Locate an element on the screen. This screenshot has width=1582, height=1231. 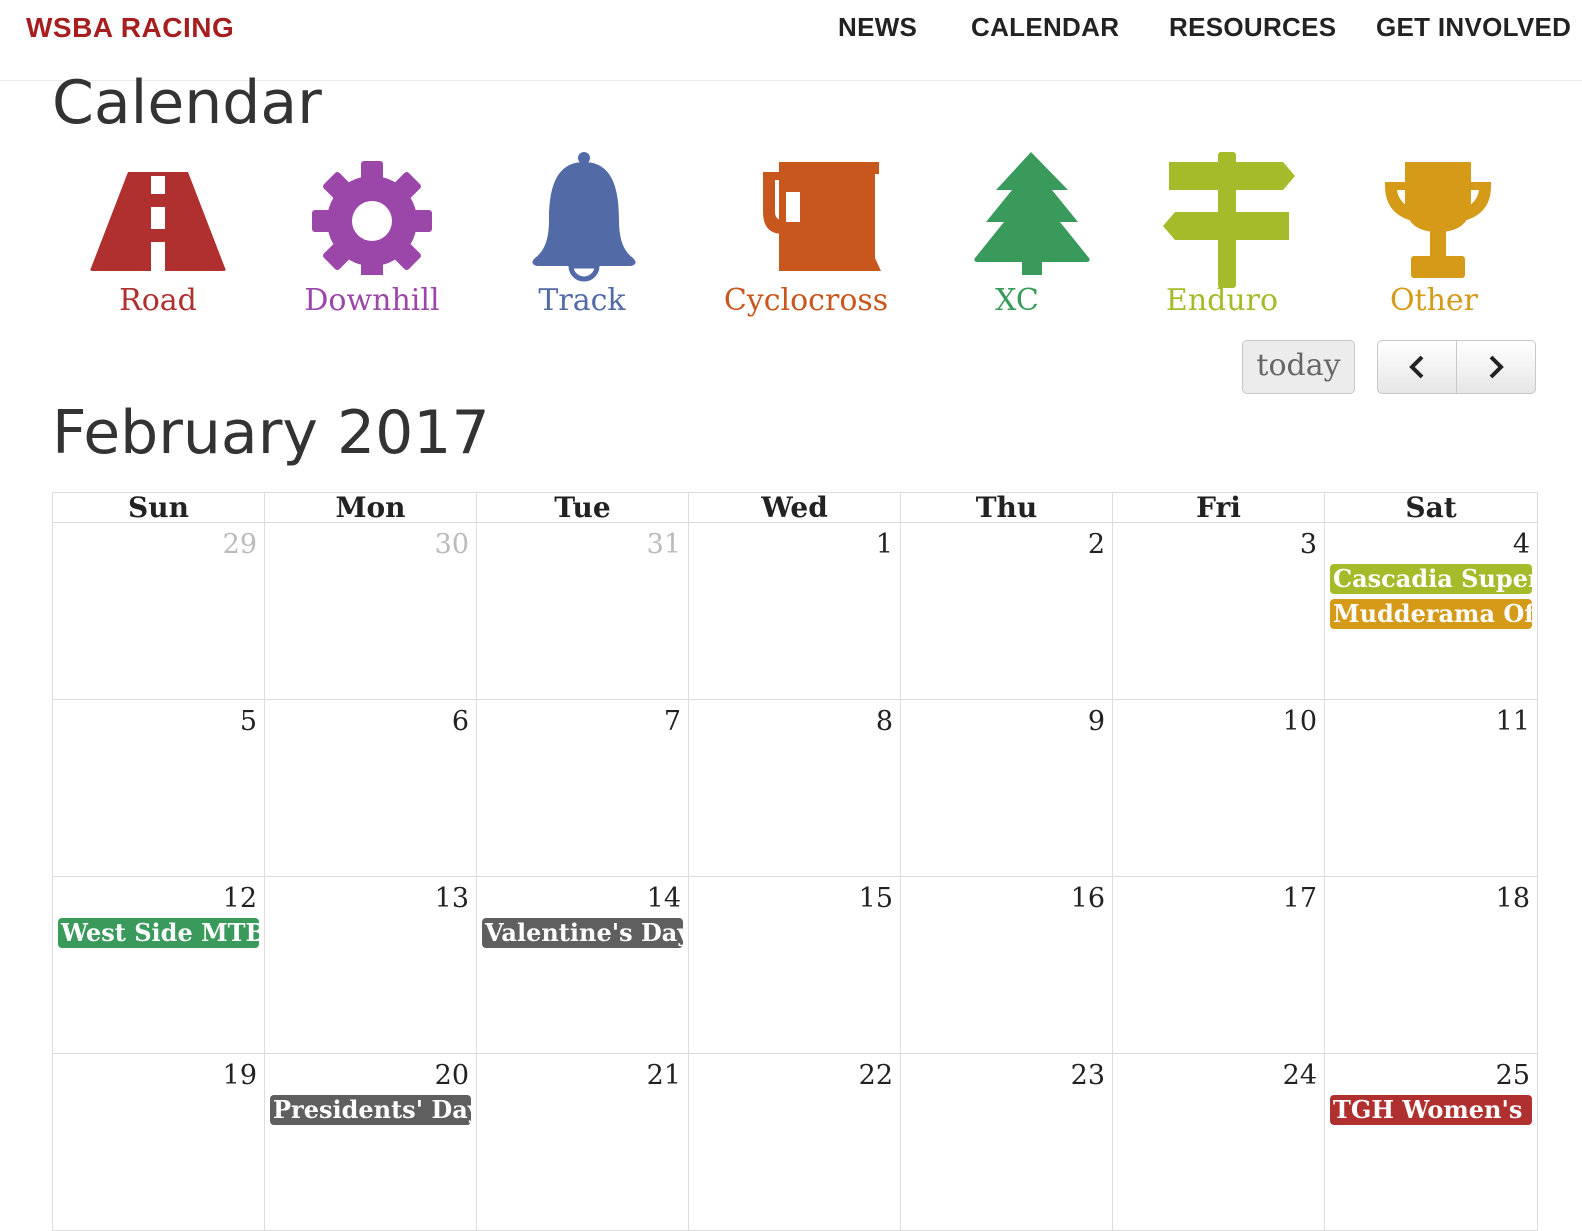
day-cell: 23 is located at coordinates (1007, 1142).